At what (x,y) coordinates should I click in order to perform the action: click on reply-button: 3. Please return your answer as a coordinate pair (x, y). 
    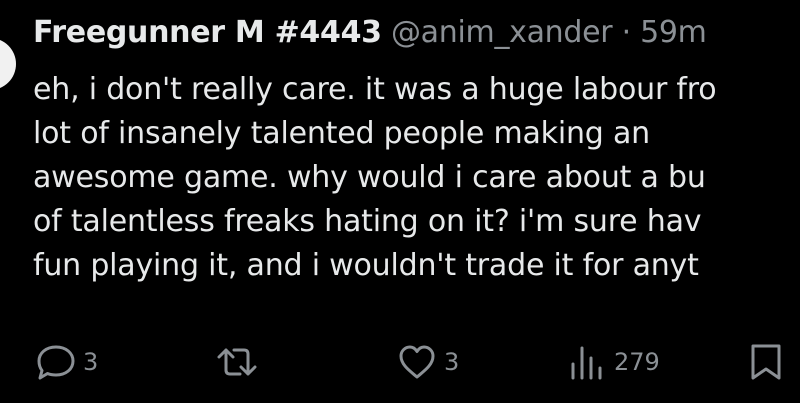
    Looking at the image, I should click on (66, 362).